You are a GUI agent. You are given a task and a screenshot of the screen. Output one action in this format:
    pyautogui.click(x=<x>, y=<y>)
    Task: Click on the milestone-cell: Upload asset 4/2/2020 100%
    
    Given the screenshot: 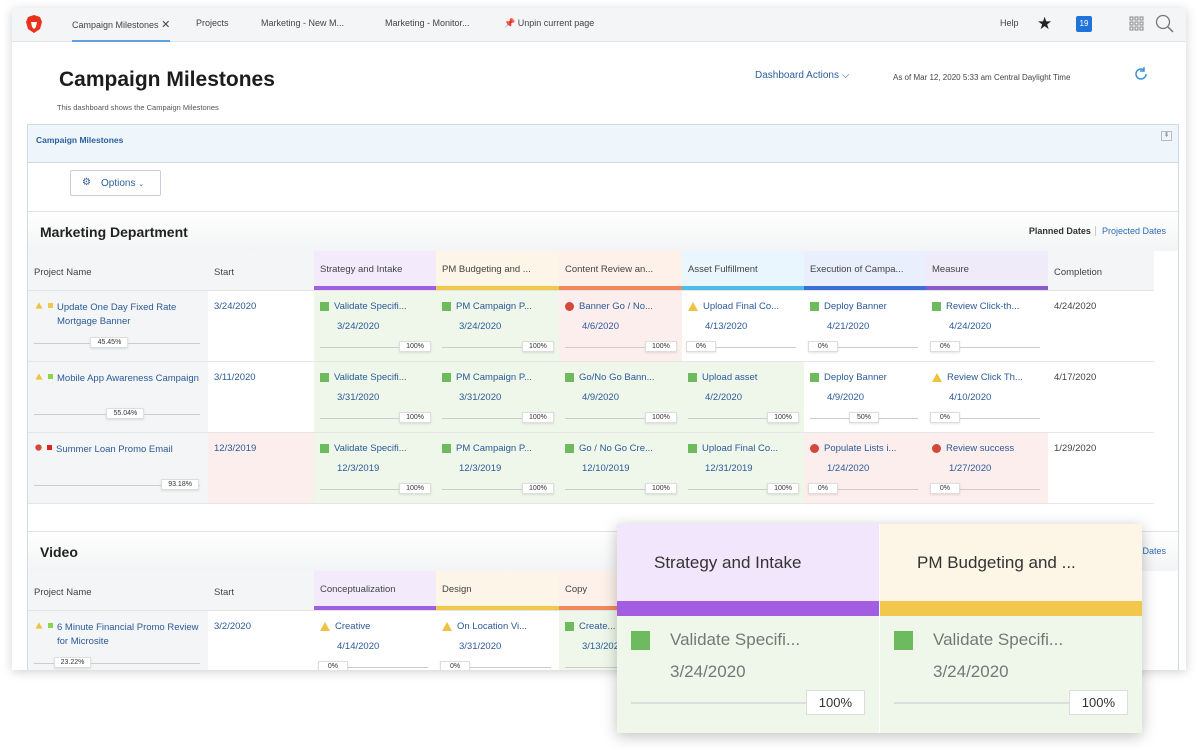 What is the action you would take?
    pyautogui.click(x=743, y=397)
    